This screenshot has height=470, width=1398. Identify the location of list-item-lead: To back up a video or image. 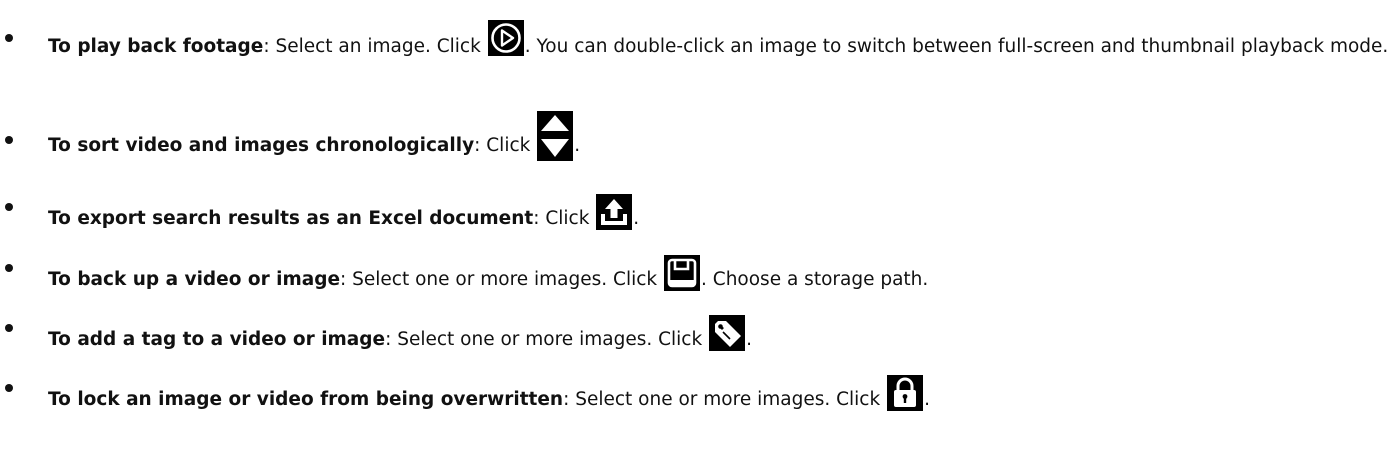
(194, 279).